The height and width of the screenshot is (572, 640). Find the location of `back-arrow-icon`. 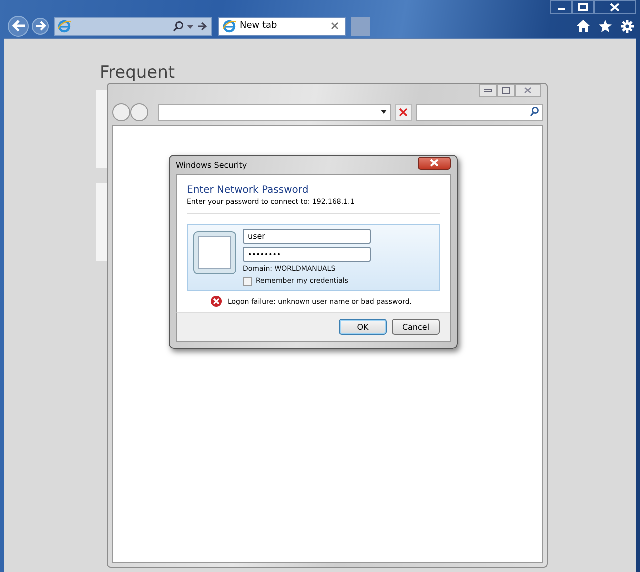

back-arrow-icon is located at coordinates (19, 26).